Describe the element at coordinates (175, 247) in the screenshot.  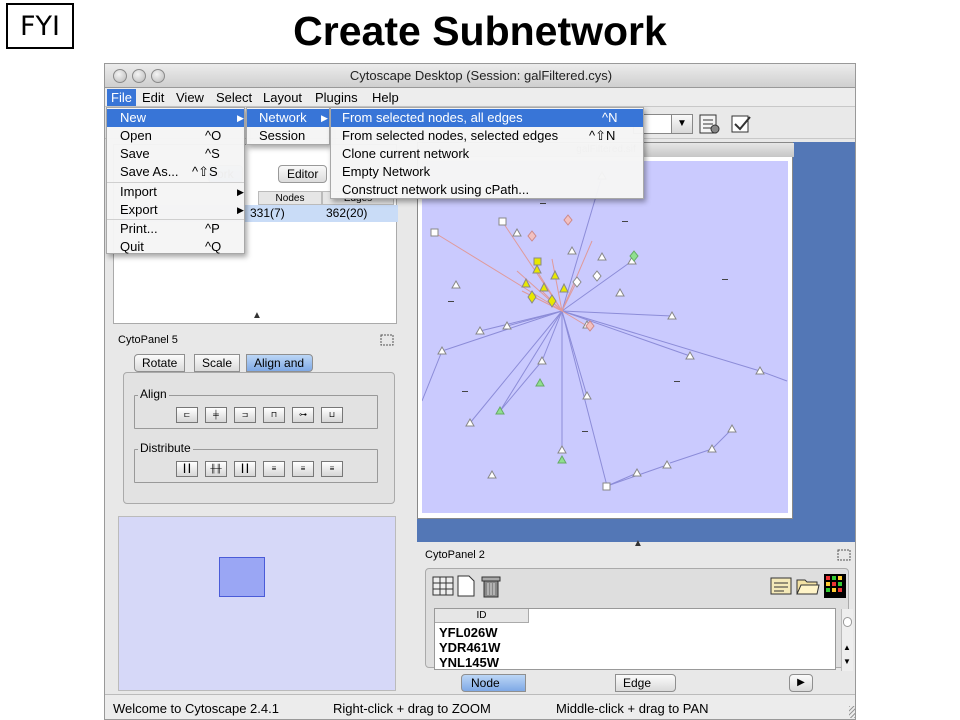
I see `menu-item-quit: Quit ^Q` at that location.